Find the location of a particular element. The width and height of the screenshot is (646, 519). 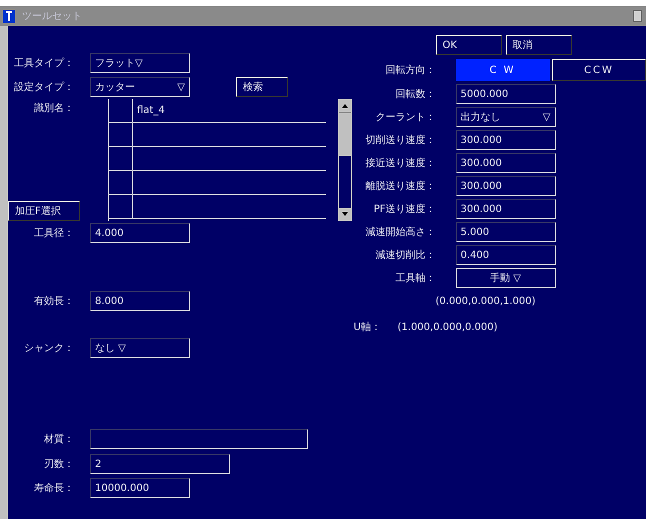

field-label: 材質： is located at coordinates (59, 439).